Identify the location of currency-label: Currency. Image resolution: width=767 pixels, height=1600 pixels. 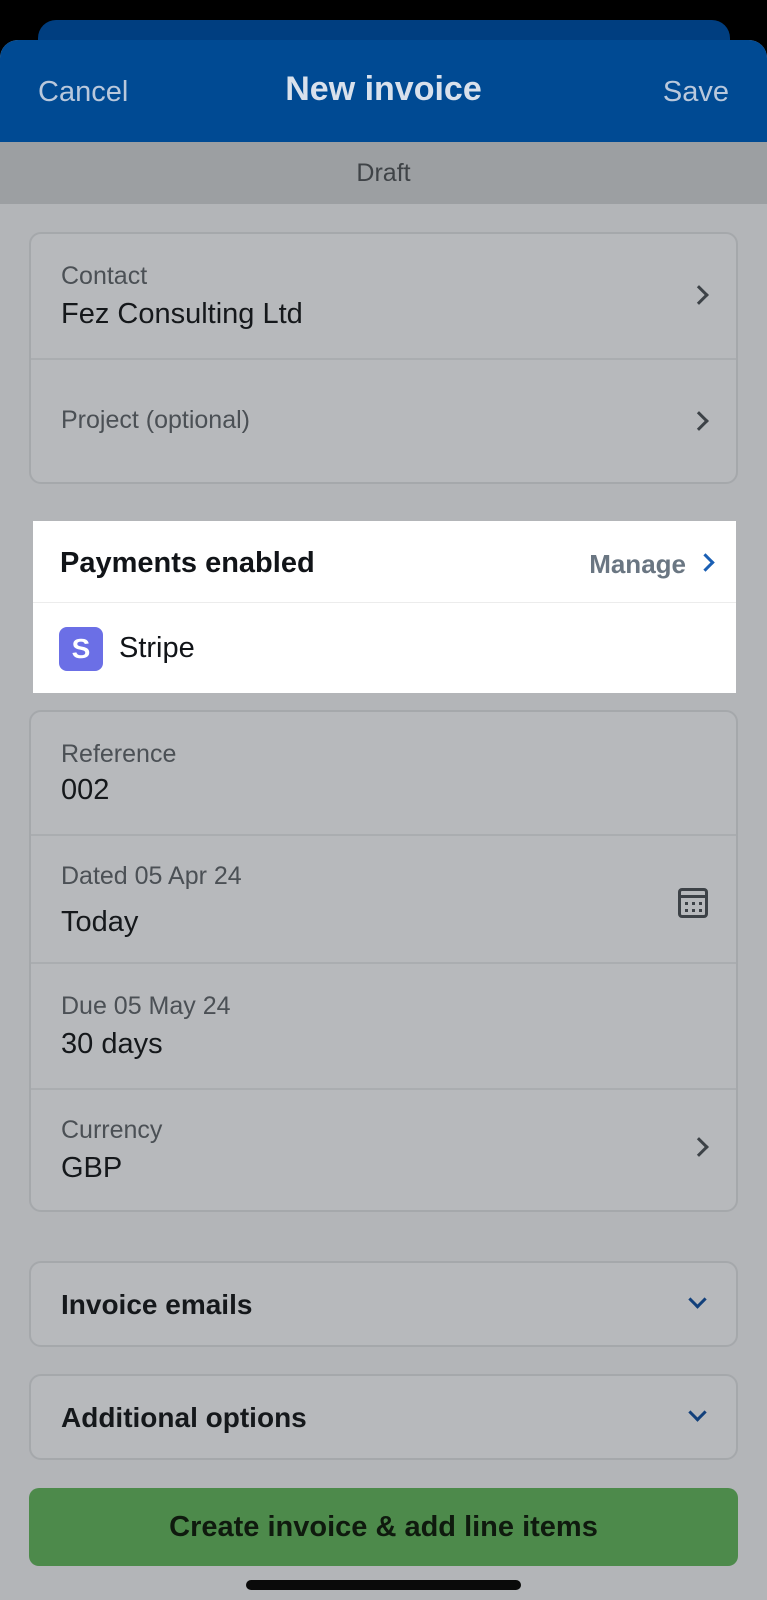
(112, 1130).